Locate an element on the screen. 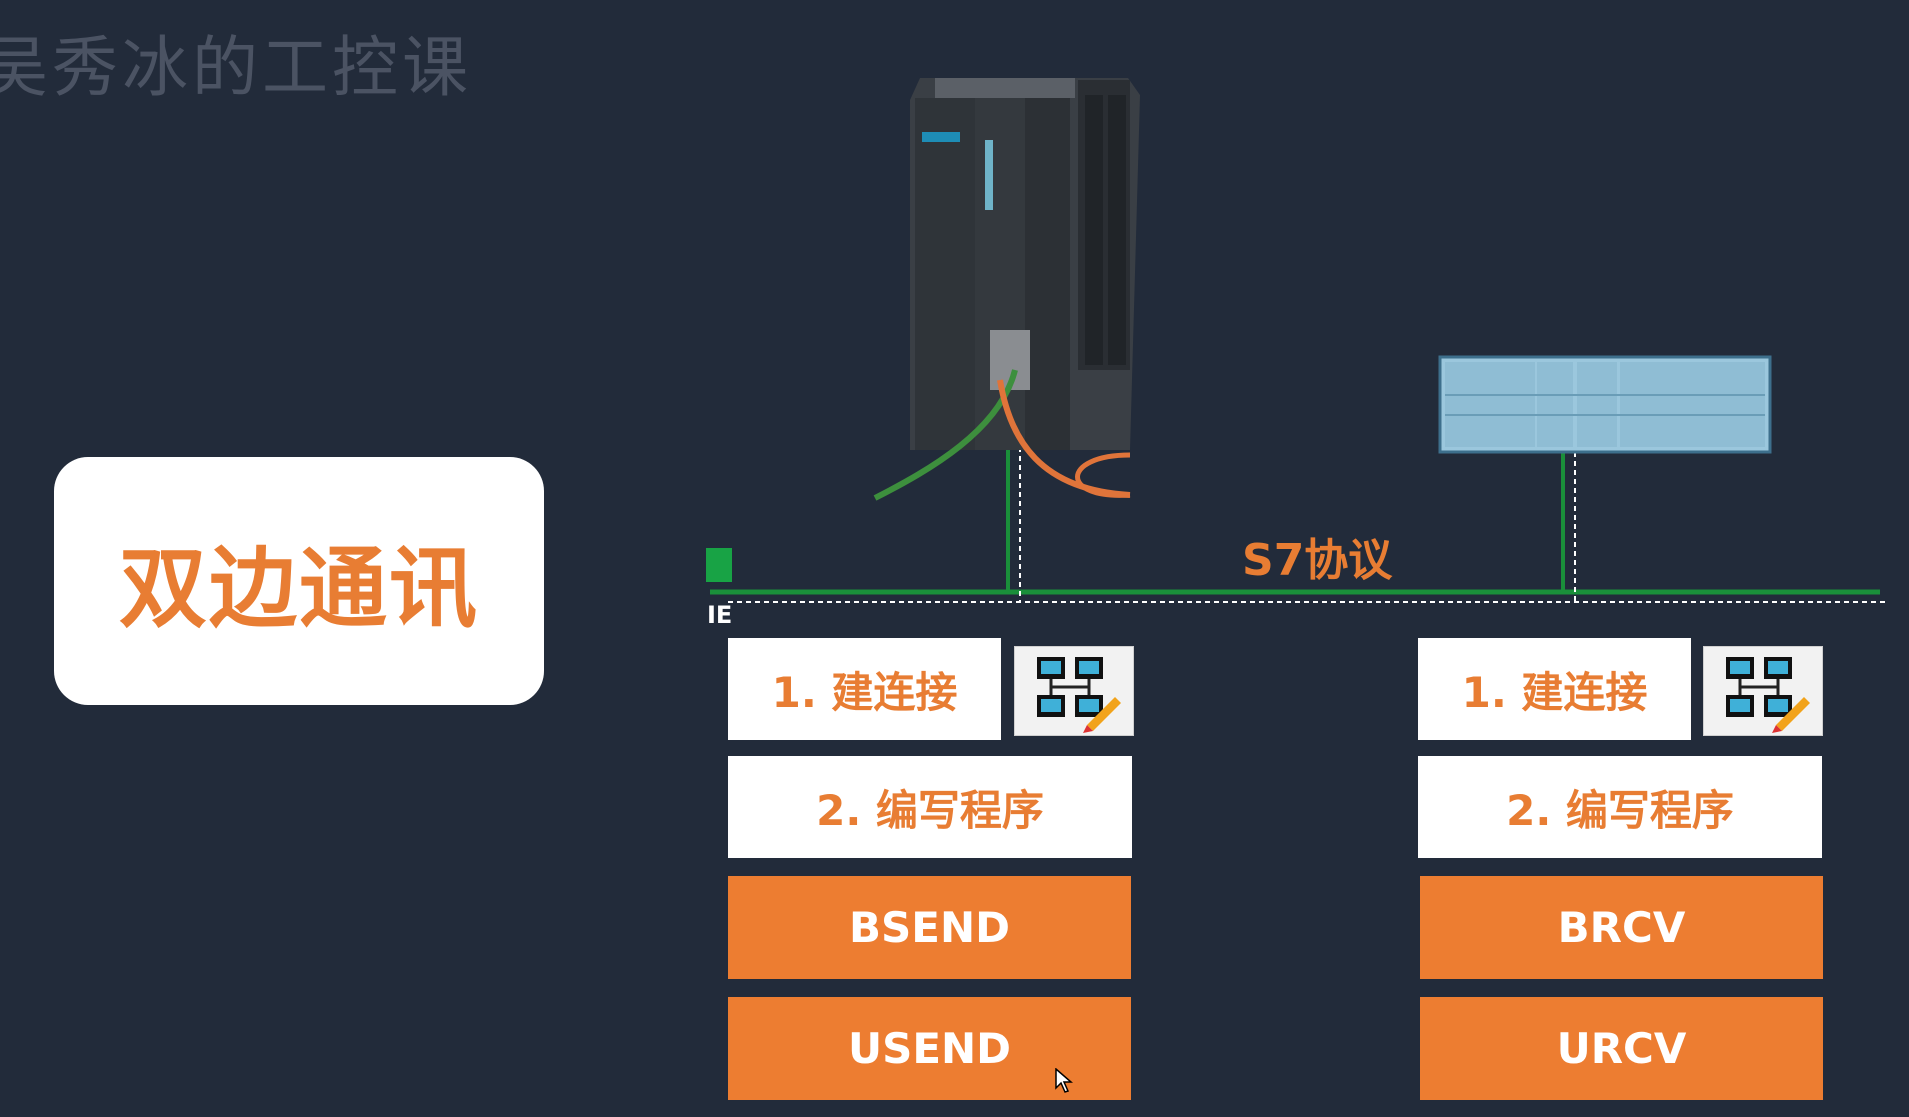 Image resolution: width=1909 pixels, height=1117 pixels. urcv-block: URCV is located at coordinates (1621, 1048).